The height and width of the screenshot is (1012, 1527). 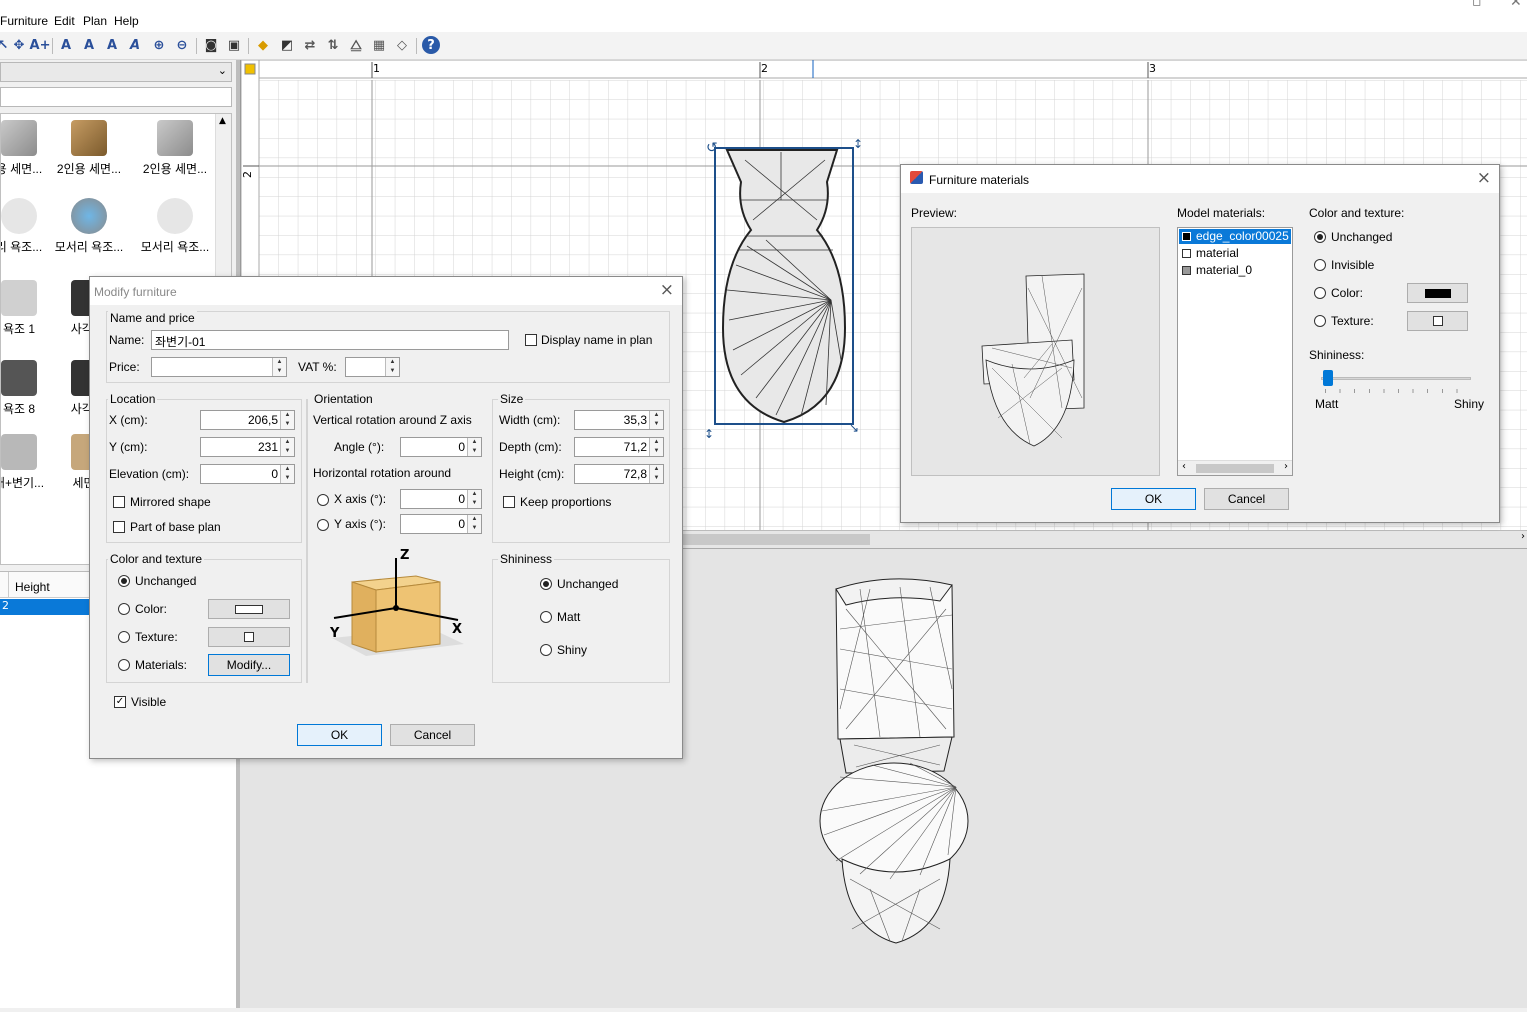 I want to click on x-field: 206,5 ▲ ▼, so click(x=247, y=420).